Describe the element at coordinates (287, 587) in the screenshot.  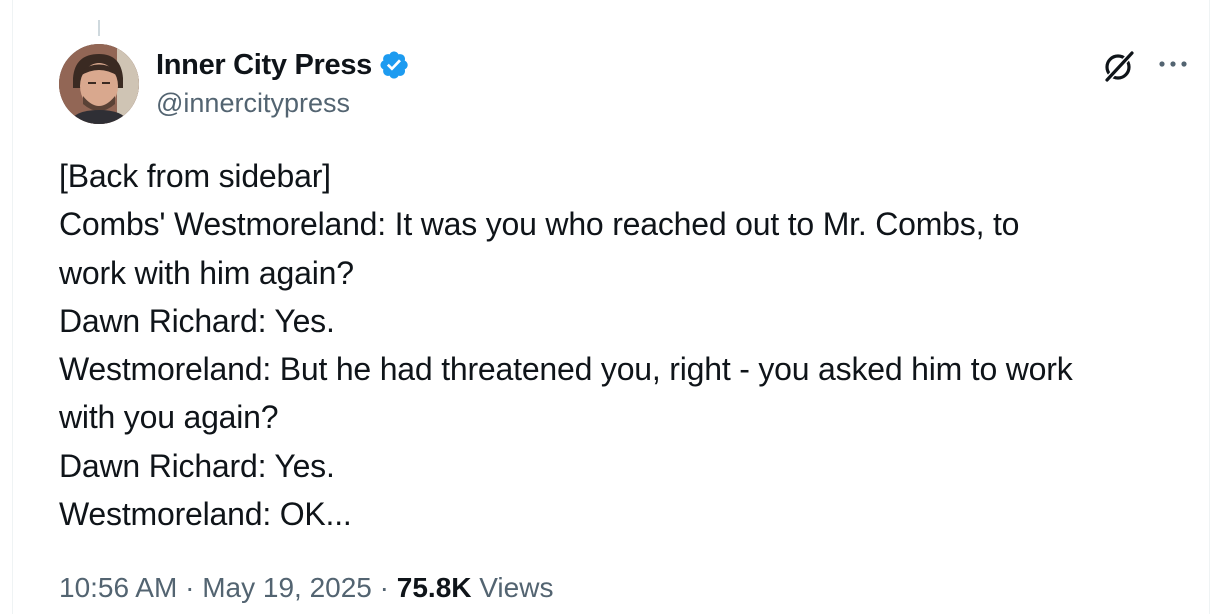
I see `tweet-date: May 19, 2025` at that location.